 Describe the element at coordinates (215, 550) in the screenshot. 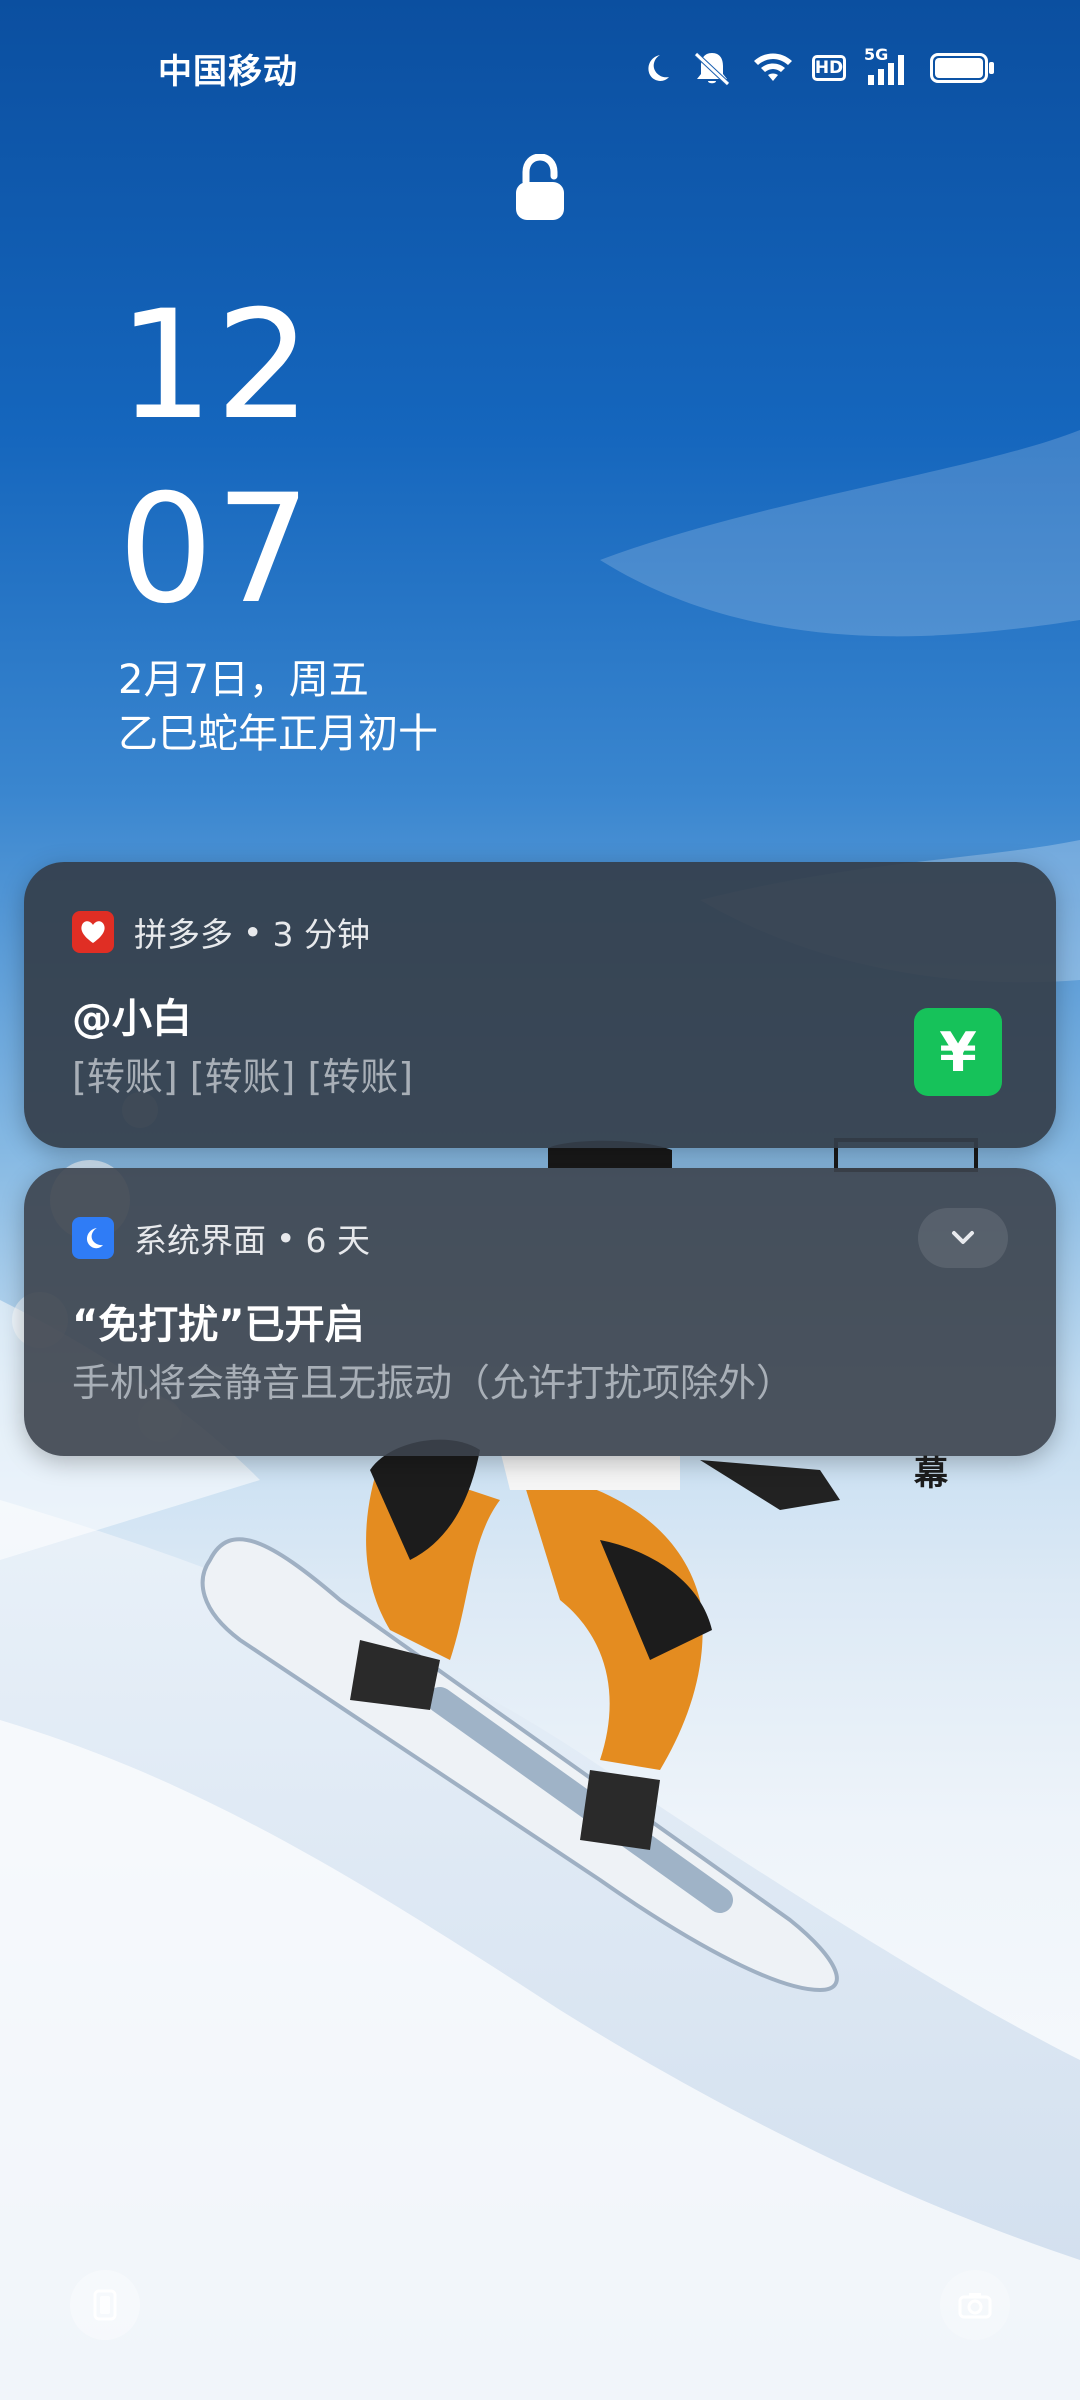

I see `clock-minute: 07` at that location.